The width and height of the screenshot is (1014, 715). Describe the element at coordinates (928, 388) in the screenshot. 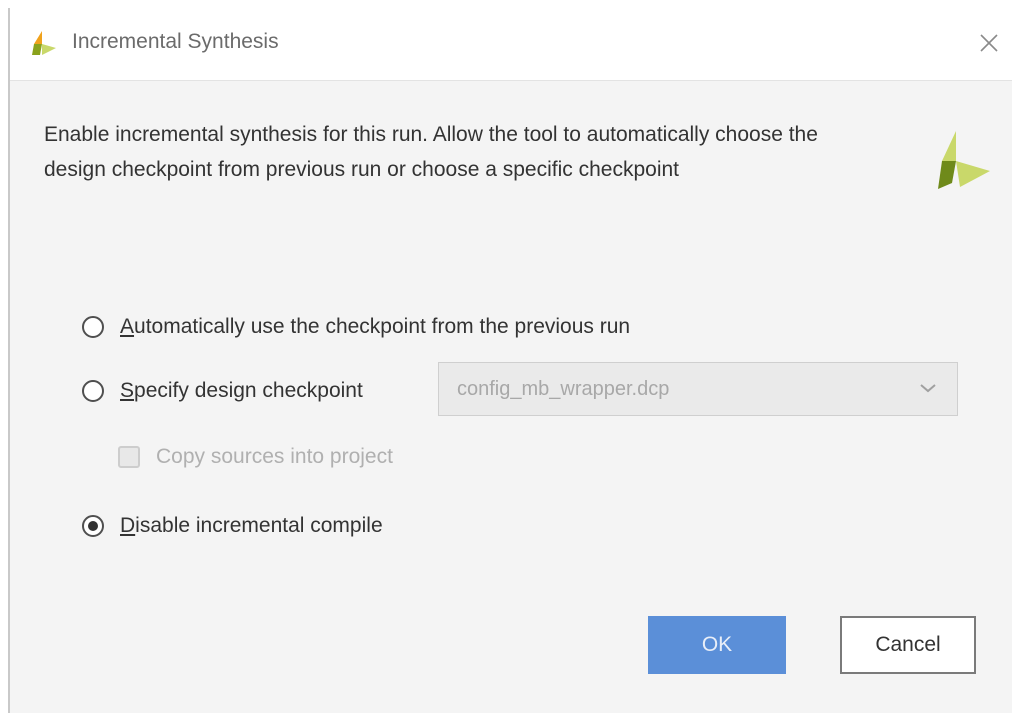

I see `chevron-down-icon` at that location.